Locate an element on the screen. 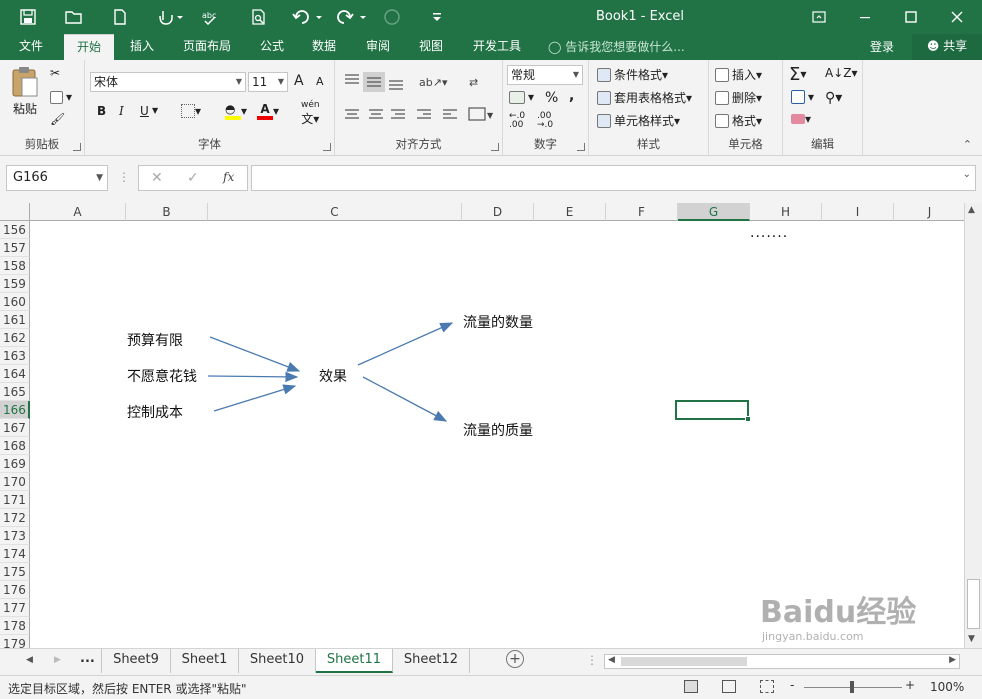  tab-review: 审阅 is located at coordinates (378, 47).